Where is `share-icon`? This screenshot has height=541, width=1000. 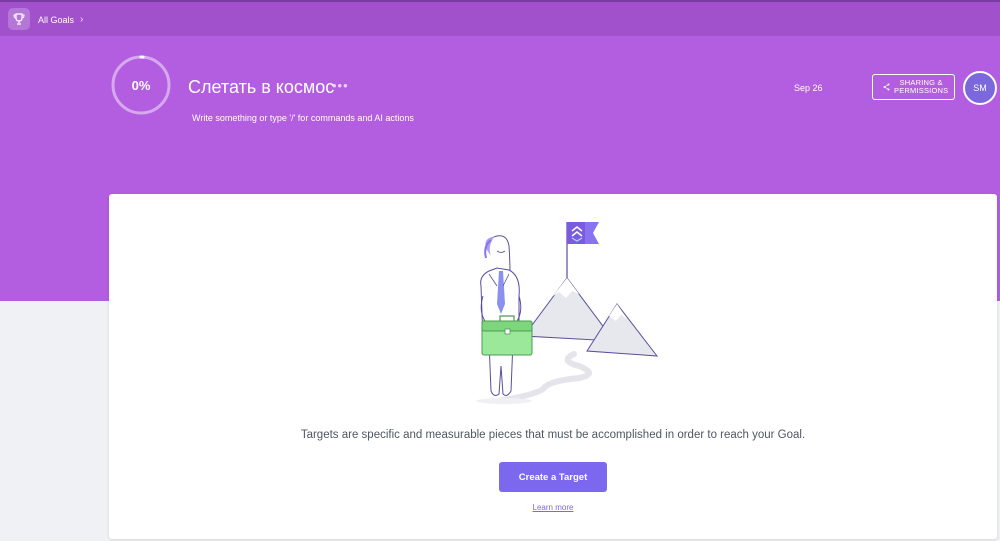 share-icon is located at coordinates (886, 87).